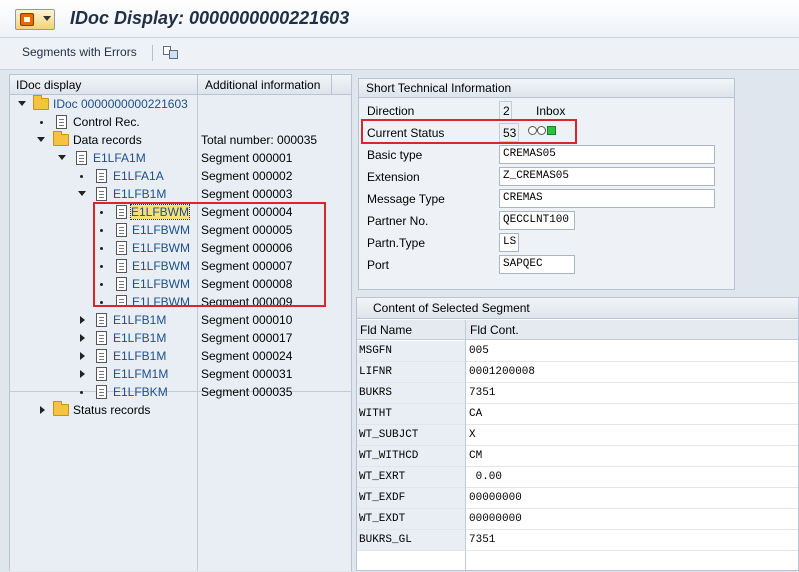 This screenshot has width=799, height=572. Describe the element at coordinates (180, 320) in the screenshot. I see `tree-node-e1lfb1m: E1LFB1M Segment 000010` at that location.